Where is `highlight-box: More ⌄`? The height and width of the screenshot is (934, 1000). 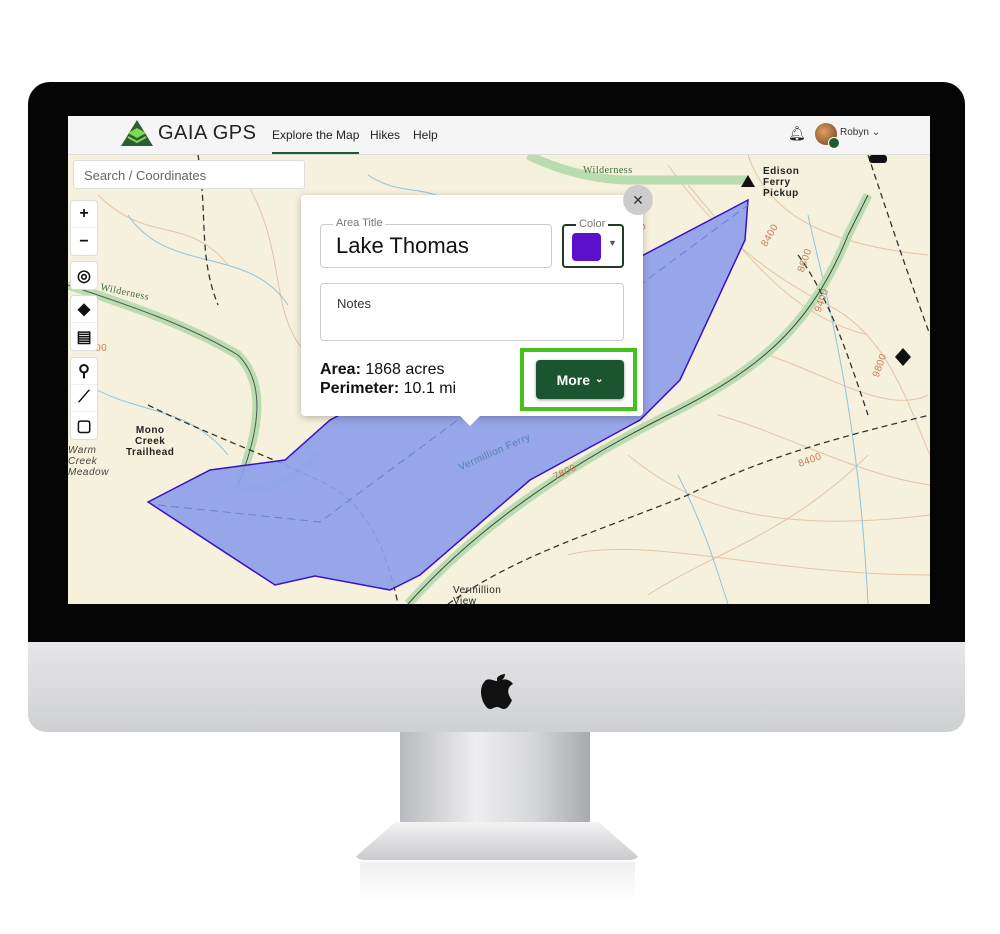 highlight-box: More ⌄ is located at coordinates (578, 379).